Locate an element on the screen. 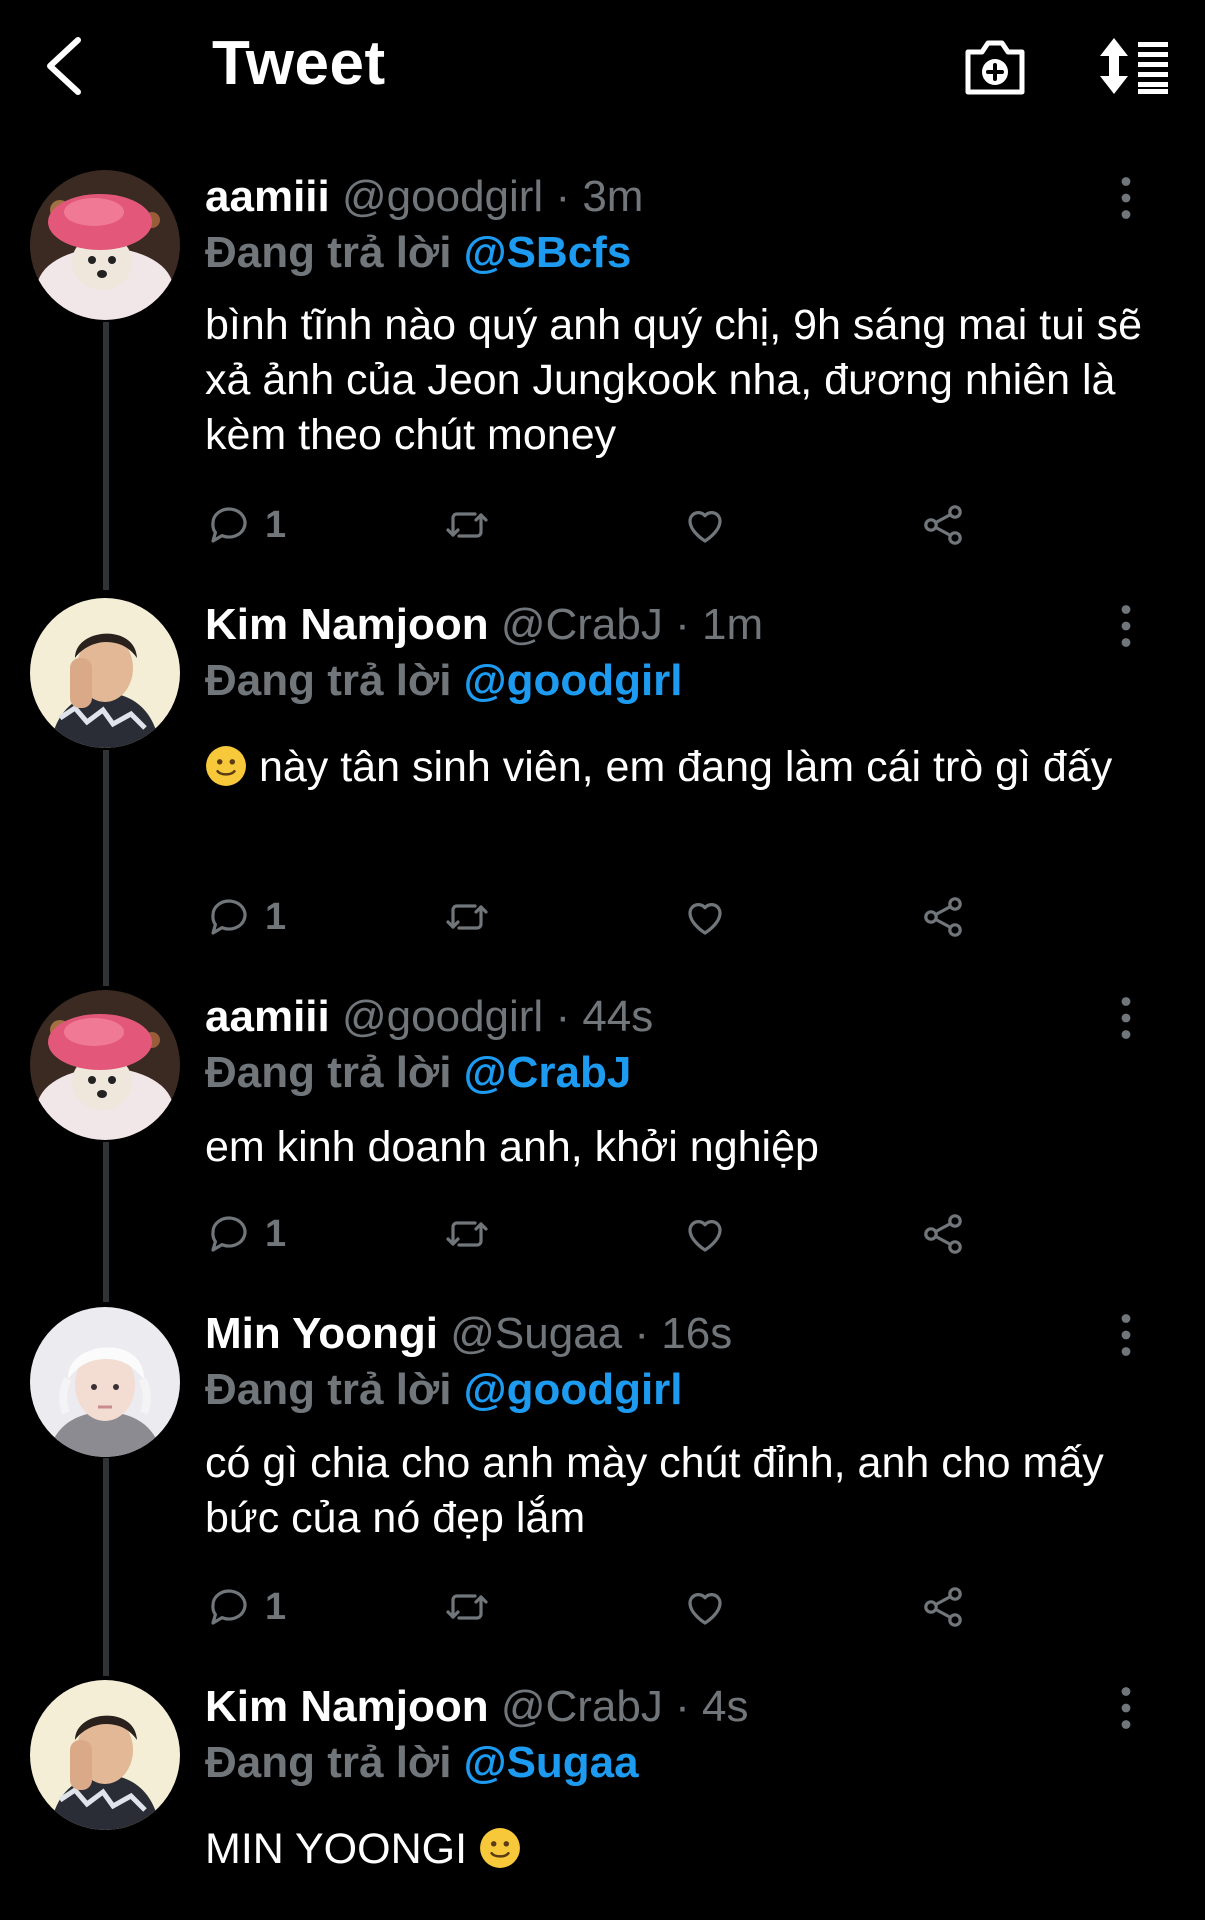 This screenshot has width=1205, height=1920. replying-to: Đang trả lời @Sugaa is located at coordinates (422, 1763).